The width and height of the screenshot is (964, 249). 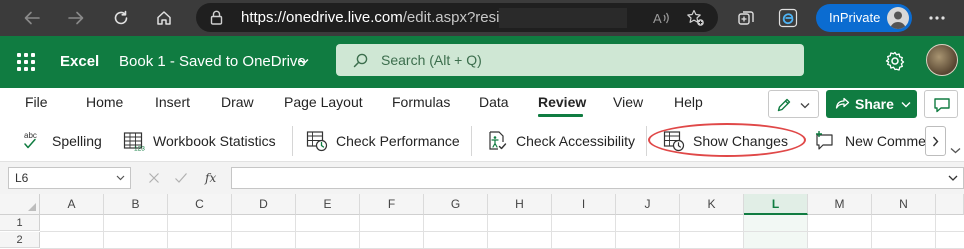 What do you see at coordinates (77, 141) in the screenshot?
I see `spelling-label: Spelling` at bounding box center [77, 141].